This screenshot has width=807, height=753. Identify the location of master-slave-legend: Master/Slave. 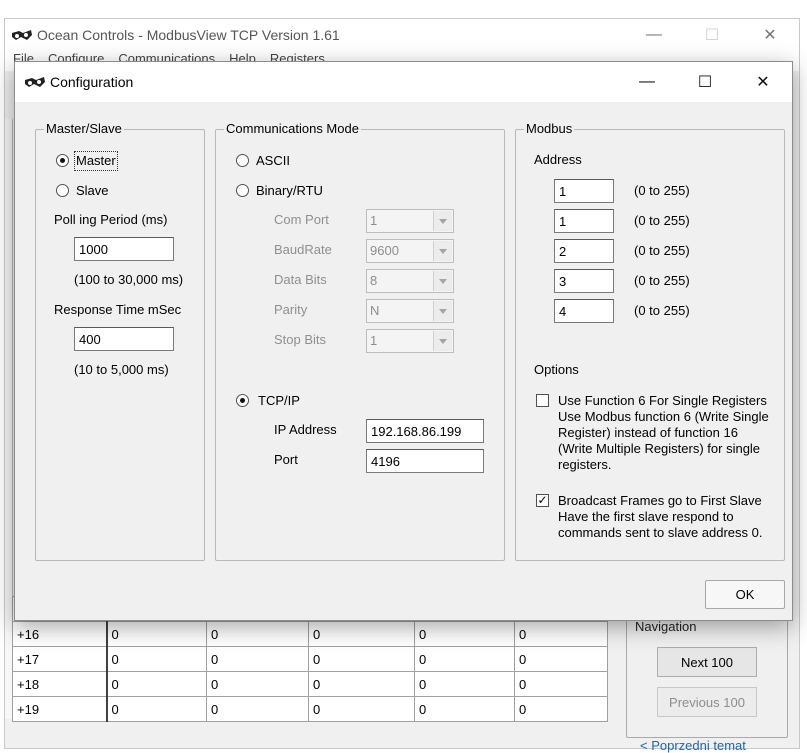
(84, 129).